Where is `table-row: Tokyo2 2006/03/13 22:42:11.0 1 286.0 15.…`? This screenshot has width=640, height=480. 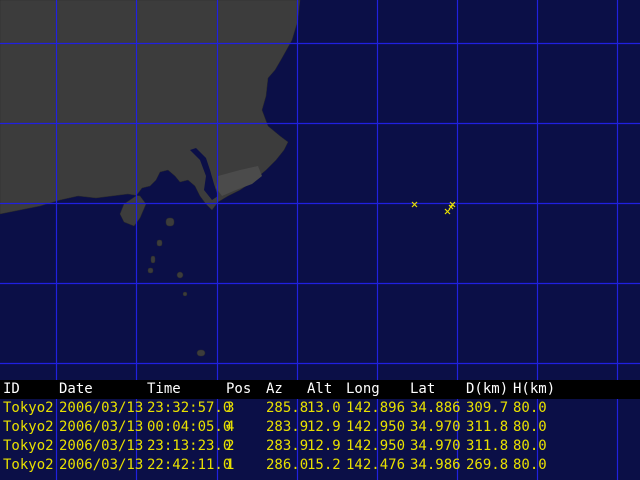
table-row: Tokyo2 2006/03/13 22:42:11.0 1 286.0 15.… is located at coordinates (320, 465).